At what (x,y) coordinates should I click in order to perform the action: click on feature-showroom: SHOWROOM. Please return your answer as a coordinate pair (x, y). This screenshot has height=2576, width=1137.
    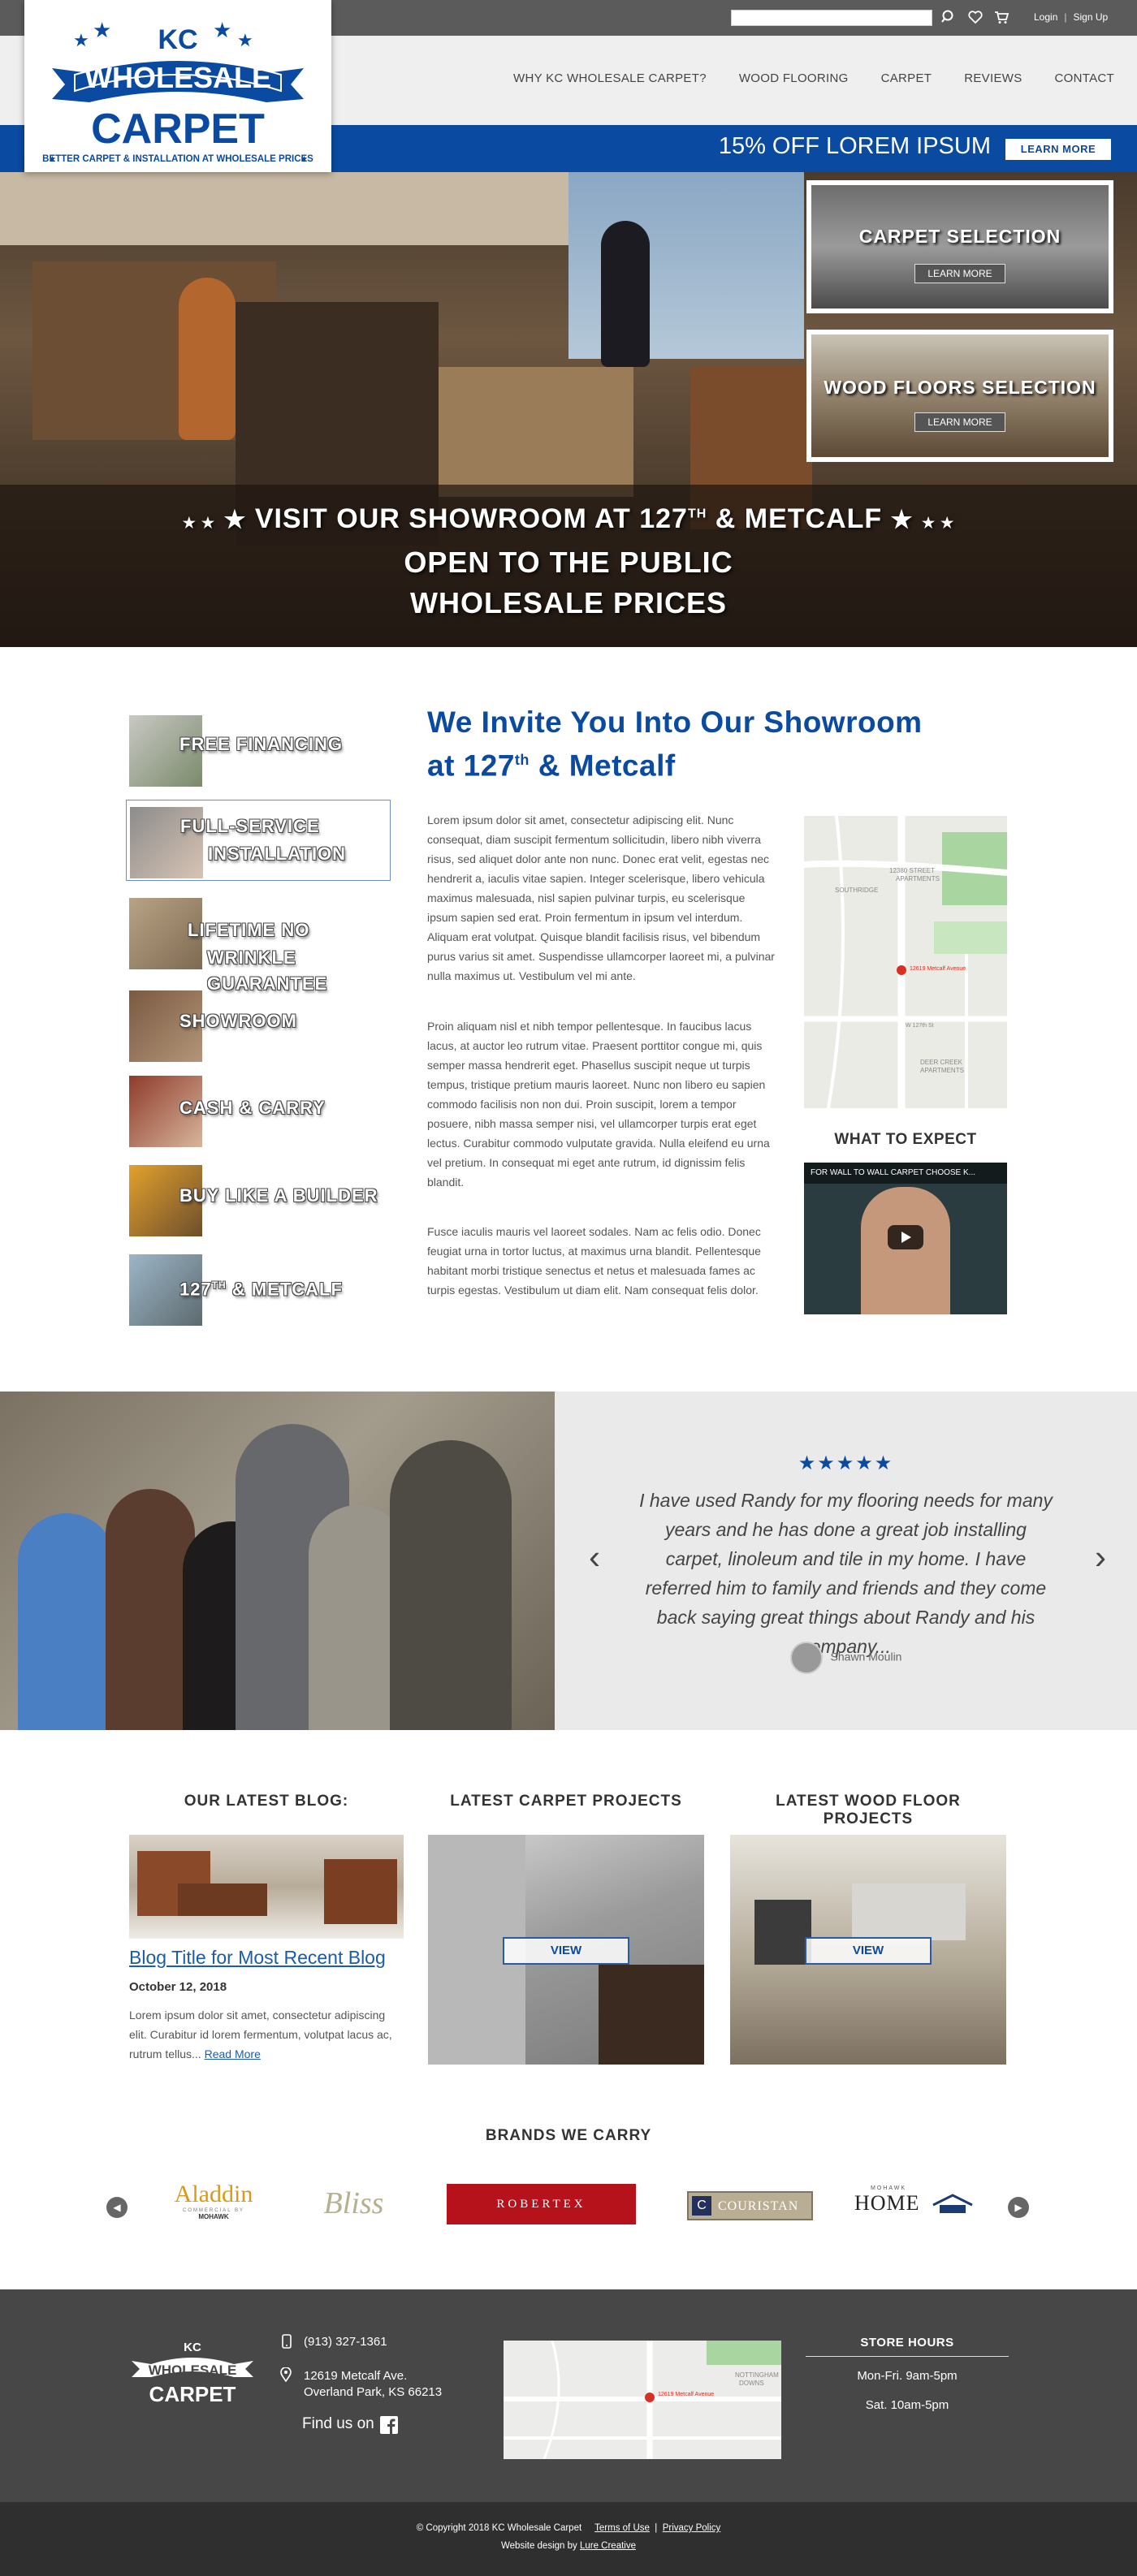
    Looking at the image, I should click on (258, 1024).